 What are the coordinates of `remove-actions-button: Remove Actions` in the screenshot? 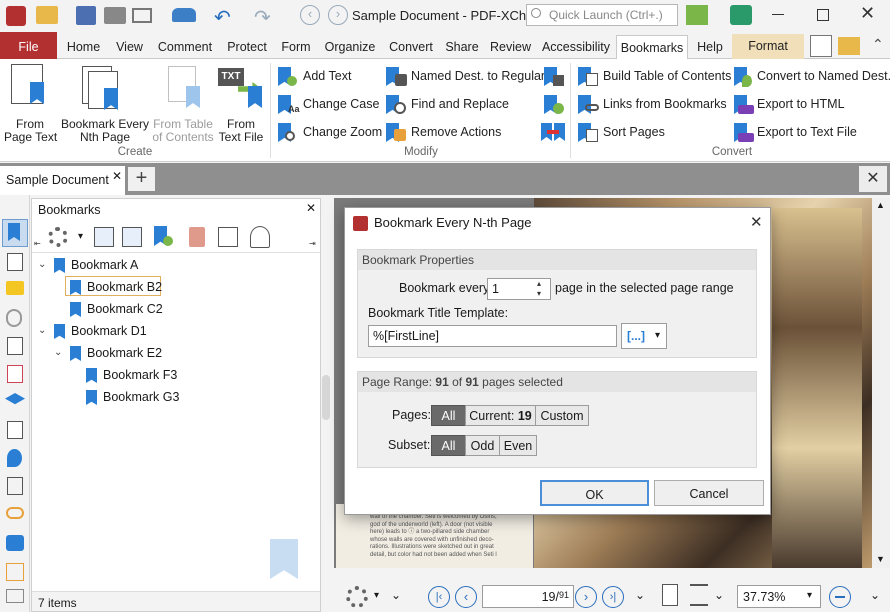 It's located at (444, 133).